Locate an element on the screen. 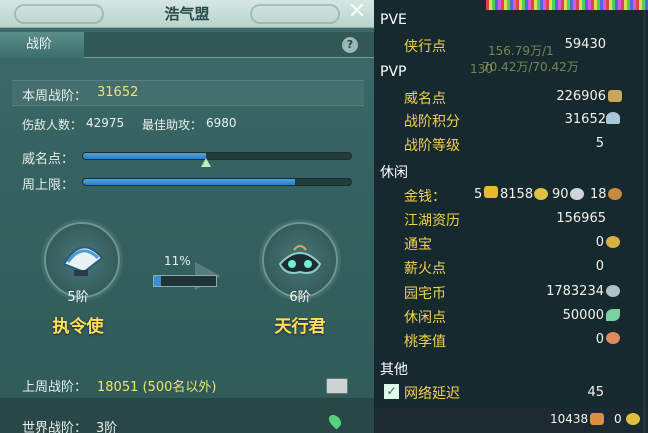 The image size is (648, 433). help-icon: ? is located at coordinates (350, 45).